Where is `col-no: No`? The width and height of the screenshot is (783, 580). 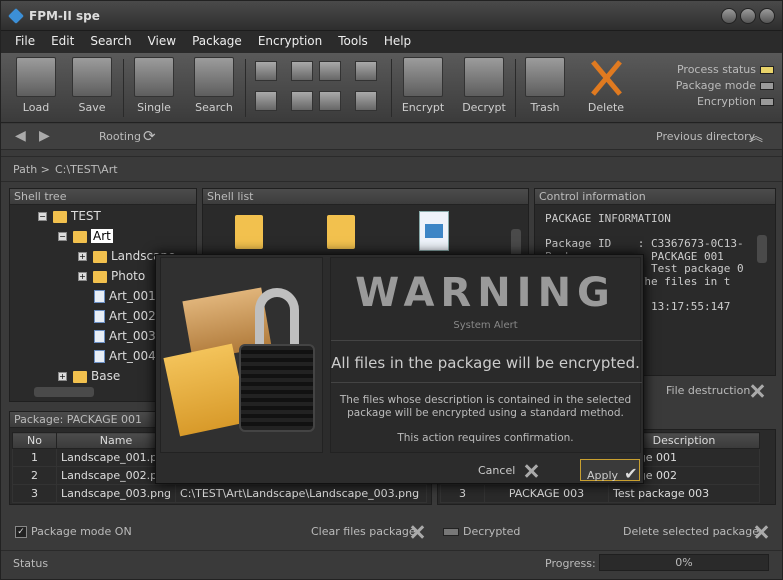 col-no: No is located at coordinates (34, 440).